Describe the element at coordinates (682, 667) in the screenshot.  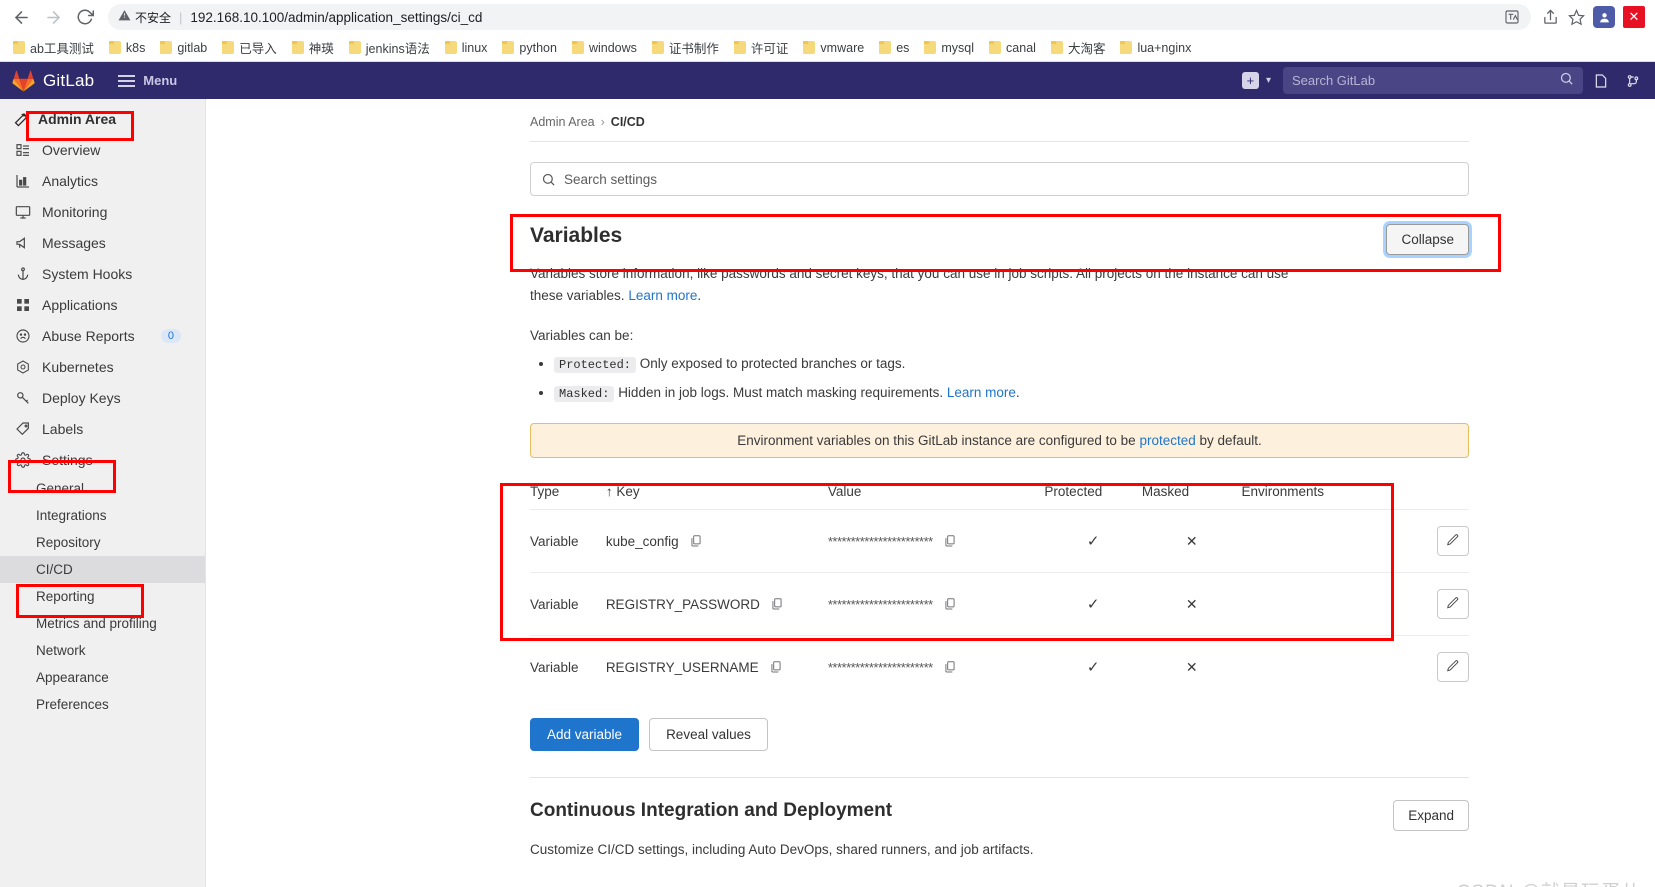
I see `cell-key-text: REGISTRY_USERNAME` at that location.